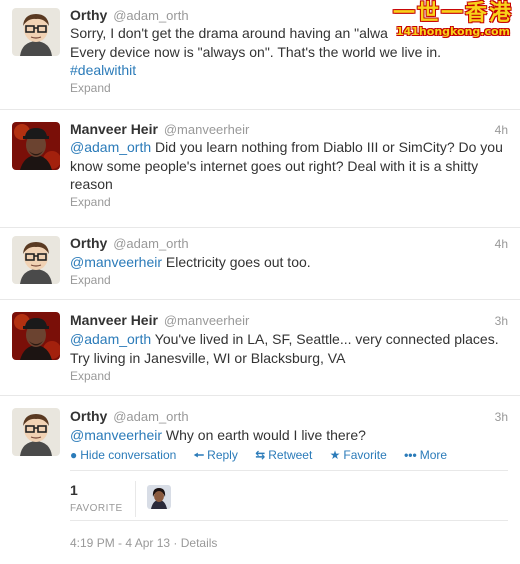 The width and height of the screenshot is (520, 564). I want to click on retweet-button: ⇆ Retweet, so click(283, 455).